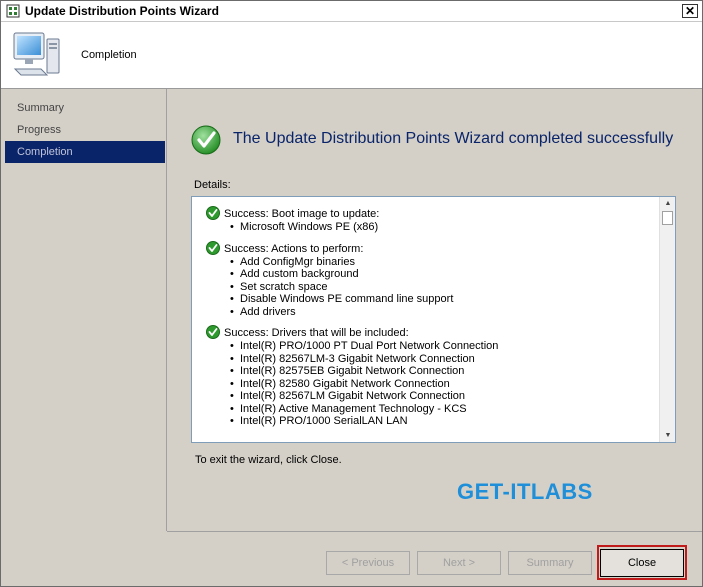 This screenshot has height=587, width=703. I want to click on computer-icon, so click(36, 54).